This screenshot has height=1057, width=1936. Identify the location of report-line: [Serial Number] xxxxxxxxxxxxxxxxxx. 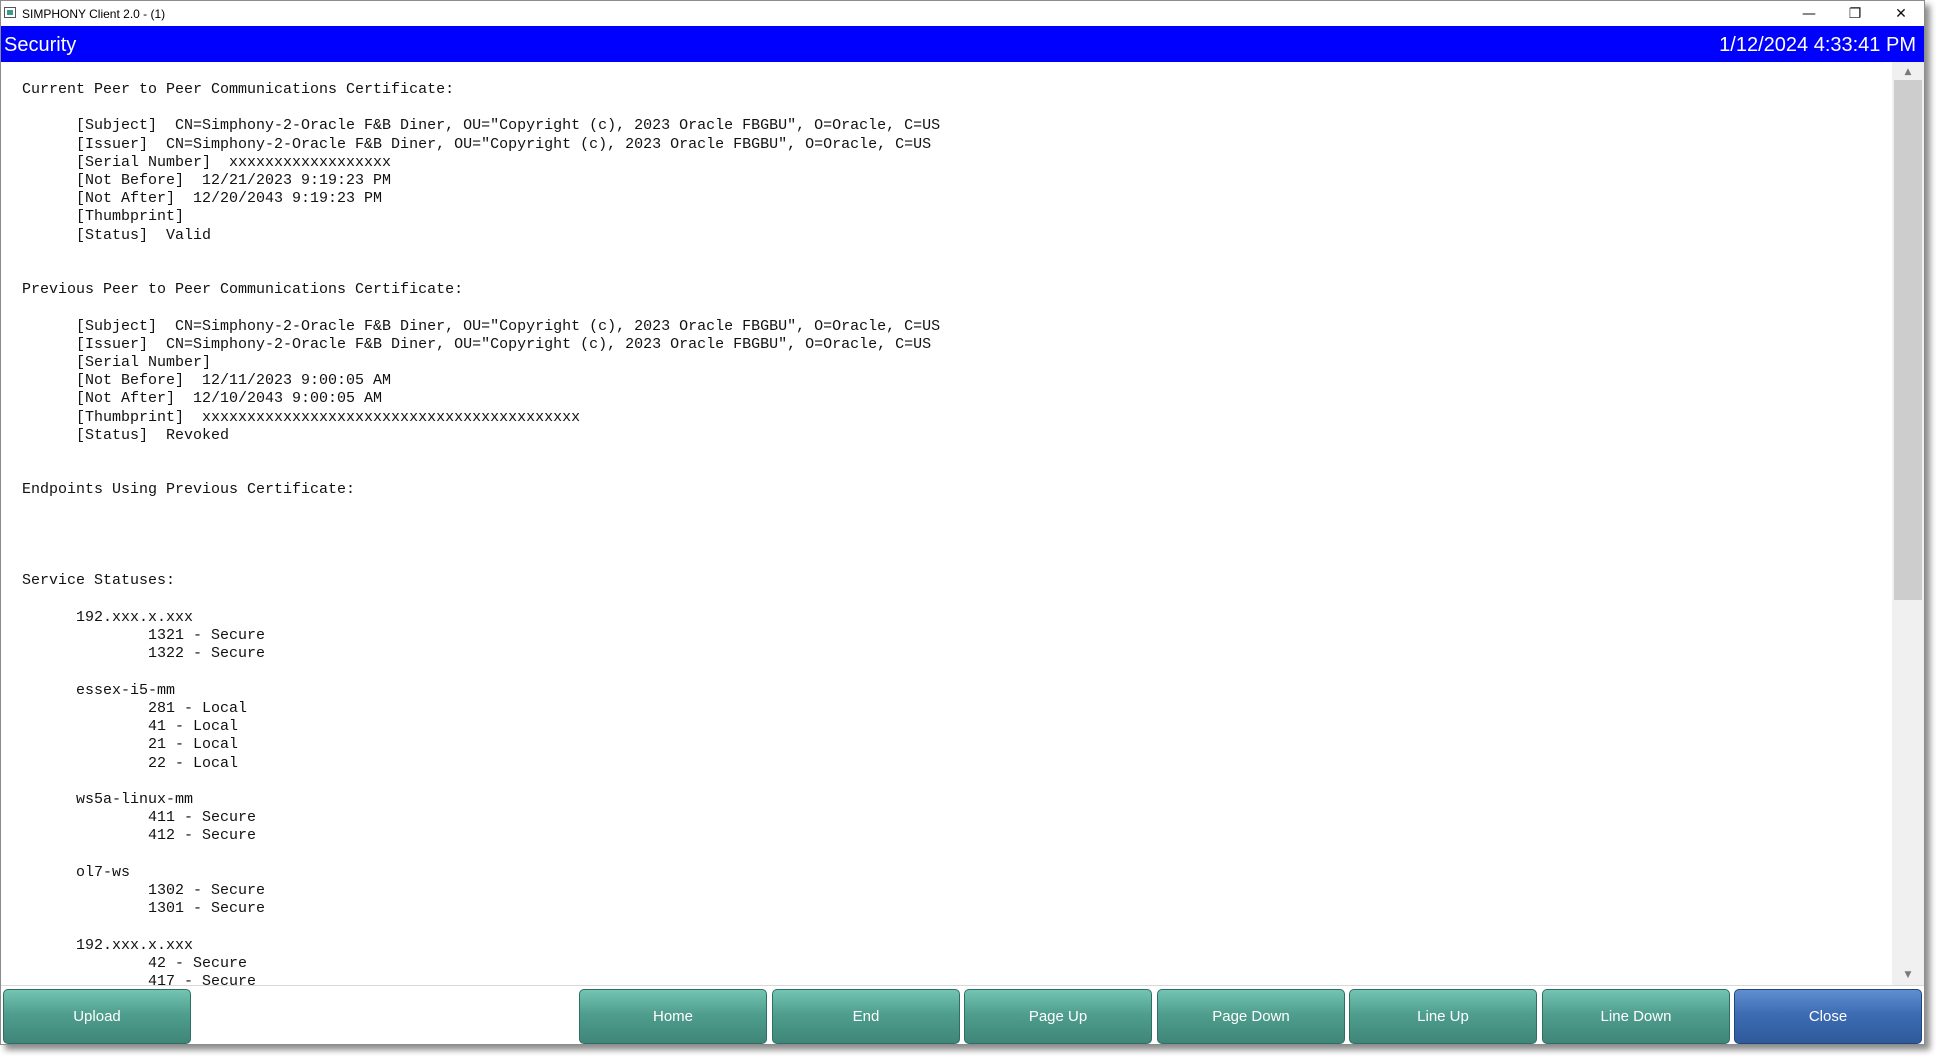
(207, 162).